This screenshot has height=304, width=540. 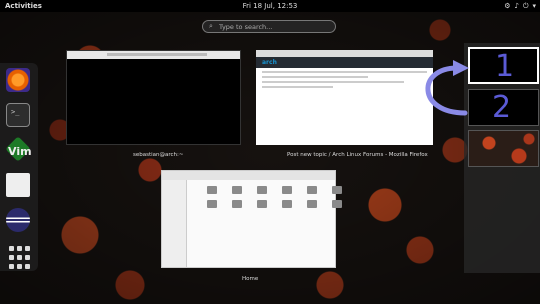 I want to click on volume-icon: ♪, so click(x=516, y=6).